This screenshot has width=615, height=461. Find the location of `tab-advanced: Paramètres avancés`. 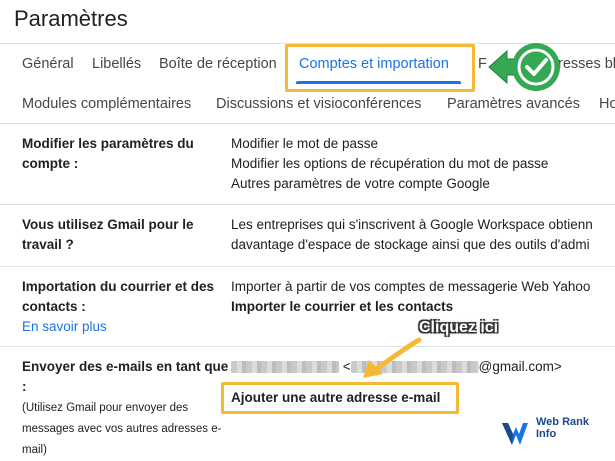

tab-advanced: Paramètres avancés is located at coordinates (513, 104).